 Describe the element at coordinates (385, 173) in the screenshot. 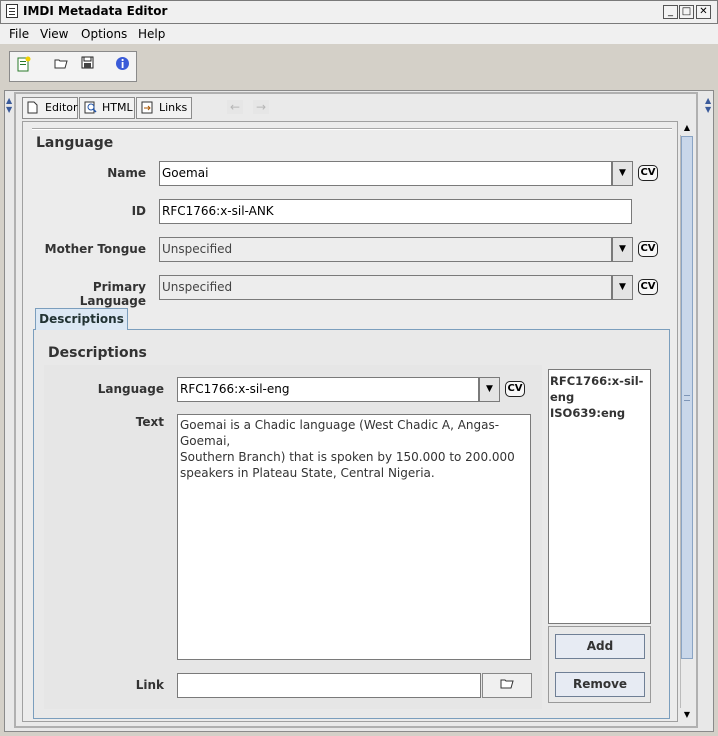

I see `name-combo-field: Goemai` at that location.